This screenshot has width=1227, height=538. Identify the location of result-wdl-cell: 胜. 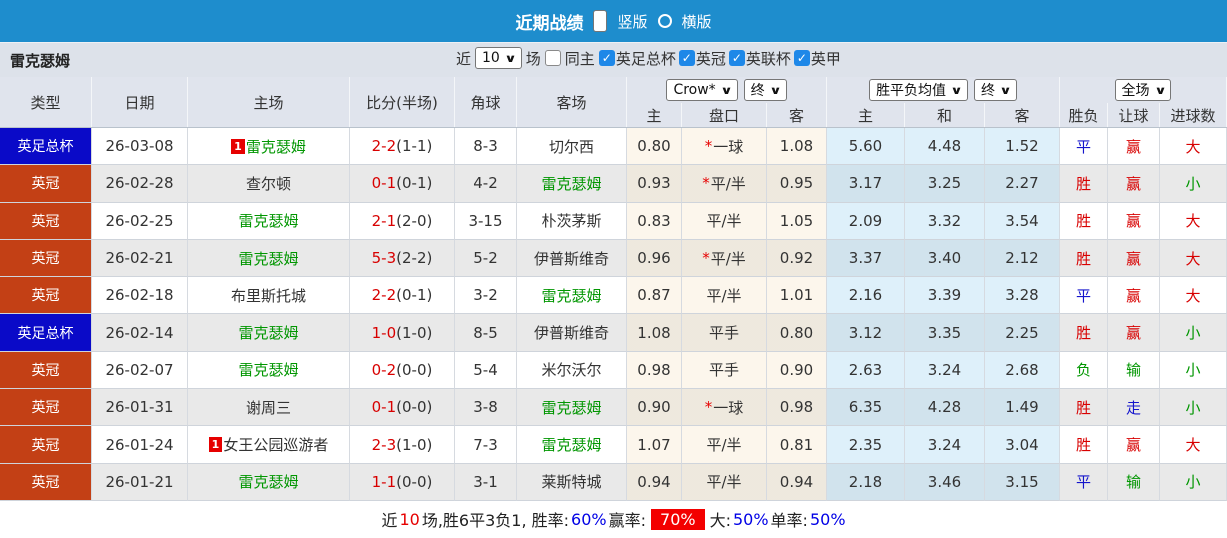
(1084, 184).